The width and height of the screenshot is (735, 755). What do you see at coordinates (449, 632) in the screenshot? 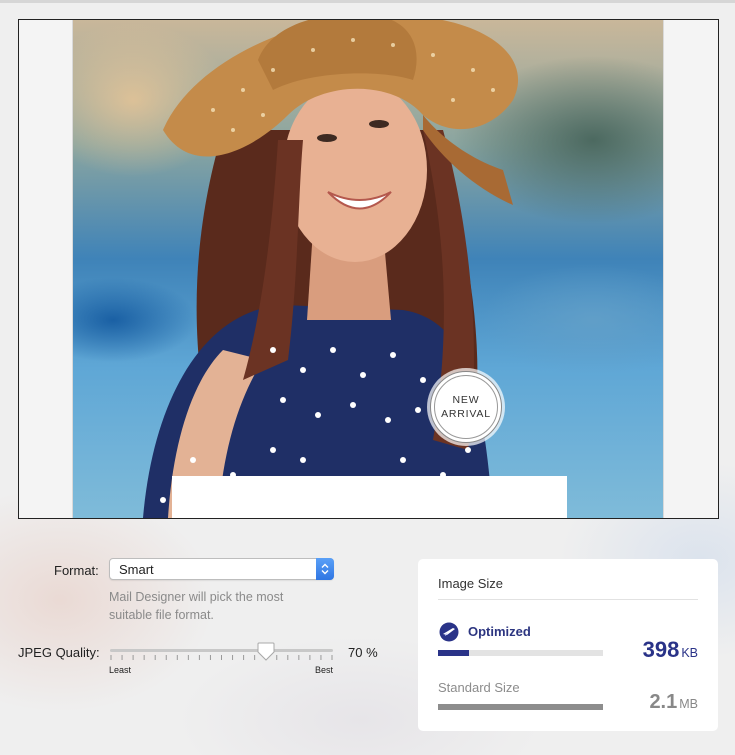
I see `rocket-icon` at bounding box center [449, 632].